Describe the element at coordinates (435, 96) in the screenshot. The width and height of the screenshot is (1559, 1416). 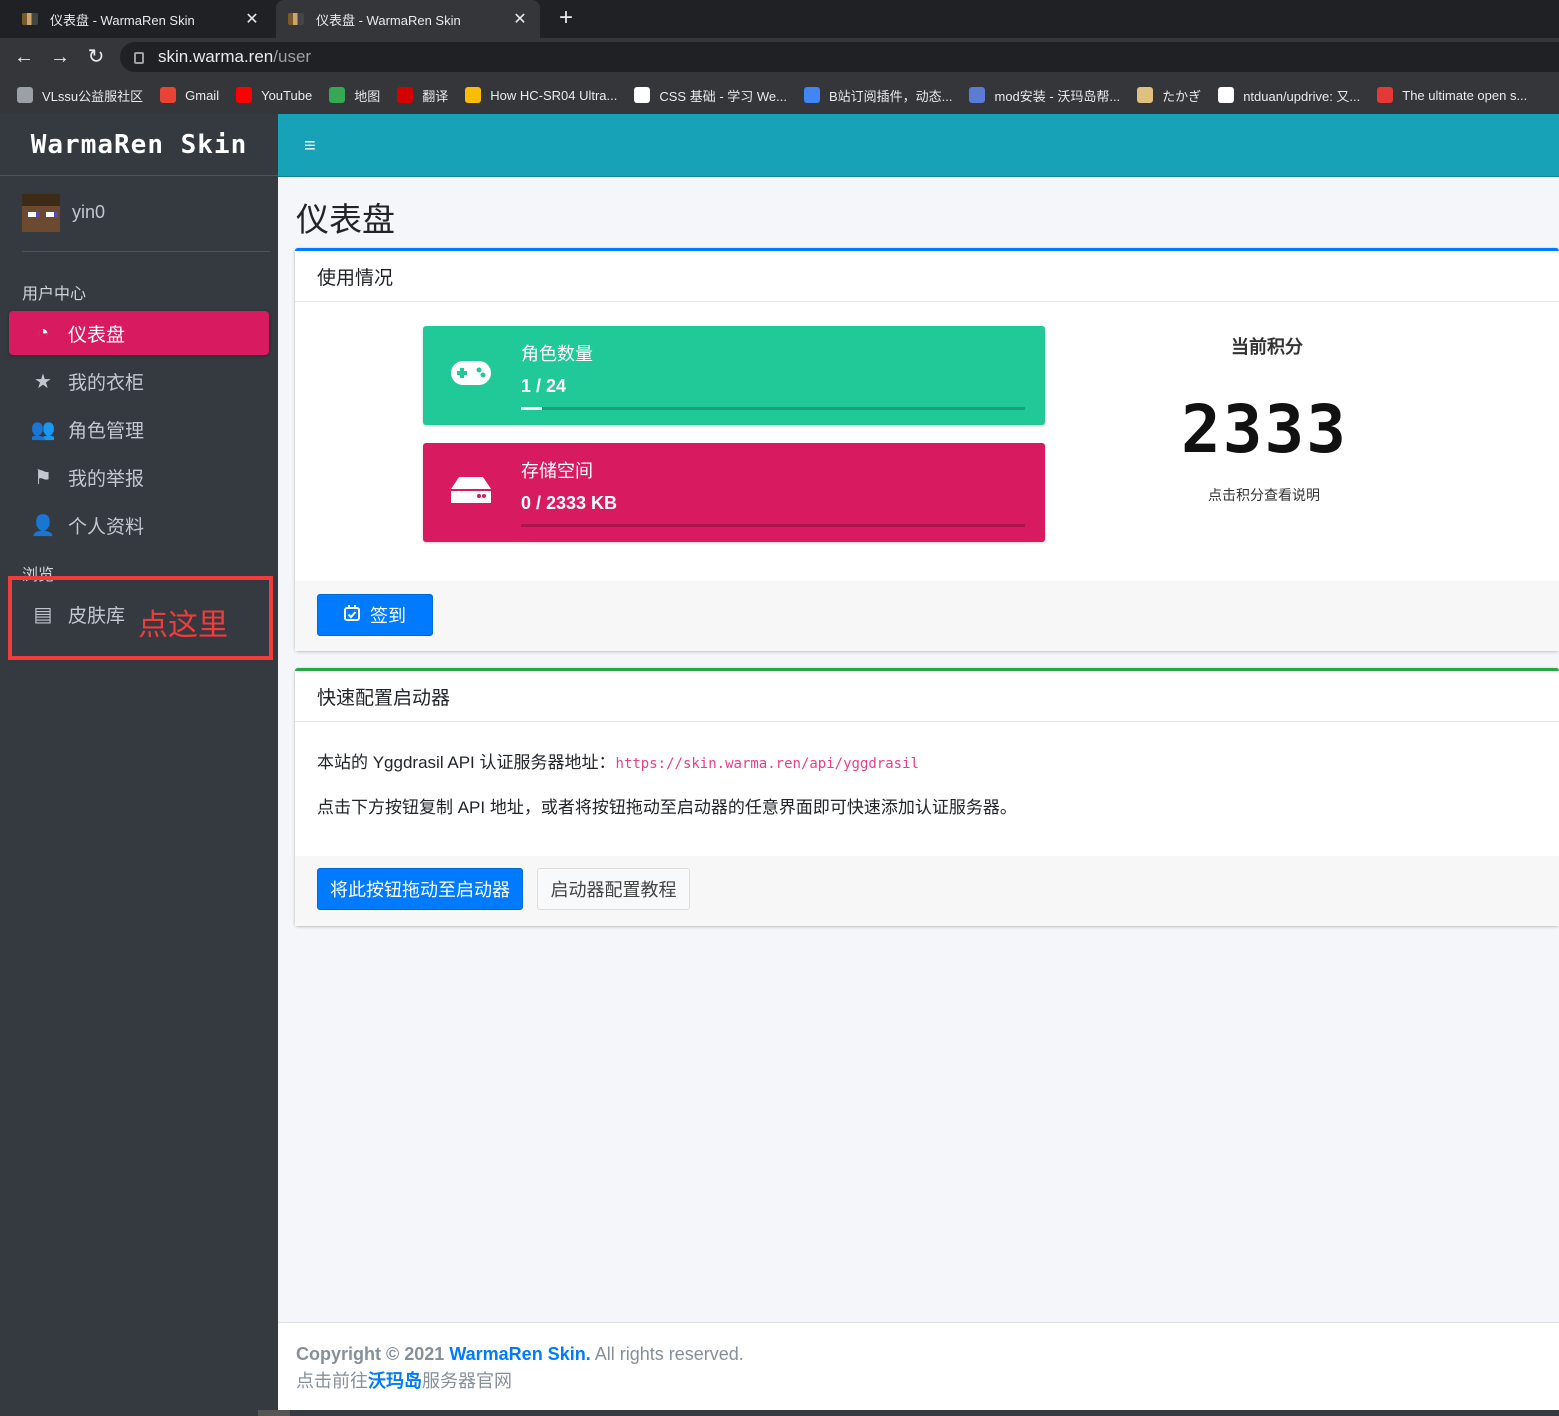
I see `bookmark-label: 翻译` at that location.